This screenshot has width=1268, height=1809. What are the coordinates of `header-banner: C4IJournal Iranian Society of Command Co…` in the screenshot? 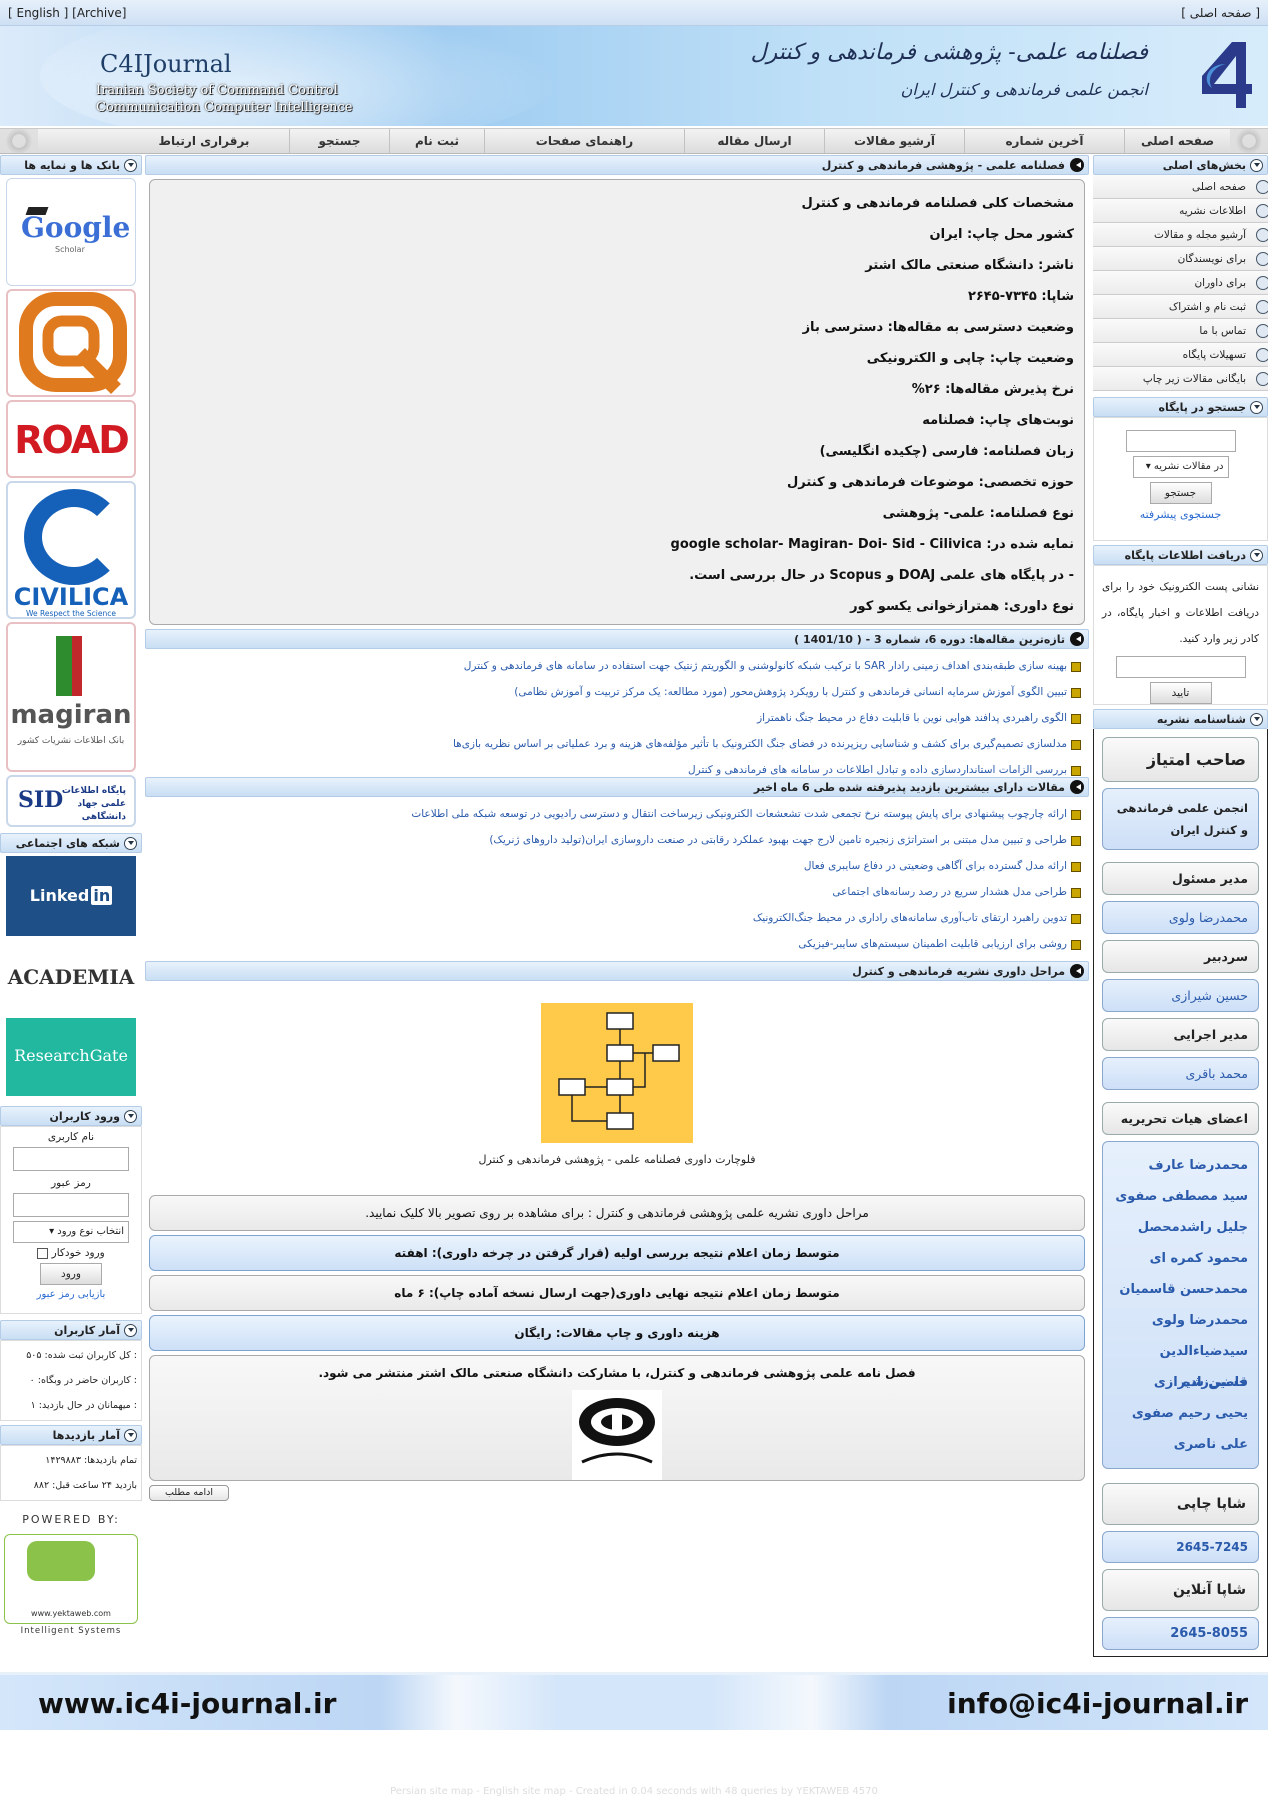 It's located at (634, 76).